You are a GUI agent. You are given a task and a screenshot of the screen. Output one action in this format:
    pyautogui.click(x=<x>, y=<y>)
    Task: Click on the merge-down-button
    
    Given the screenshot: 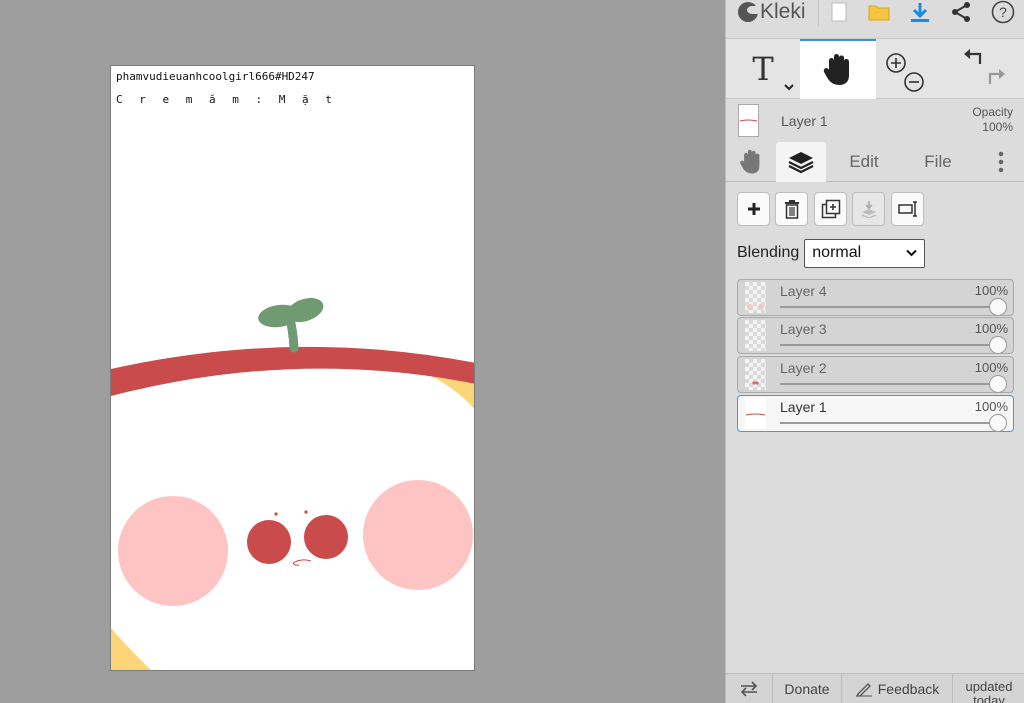 What is the action you would take?
    pyautogui.click(x=868, y=209)
    